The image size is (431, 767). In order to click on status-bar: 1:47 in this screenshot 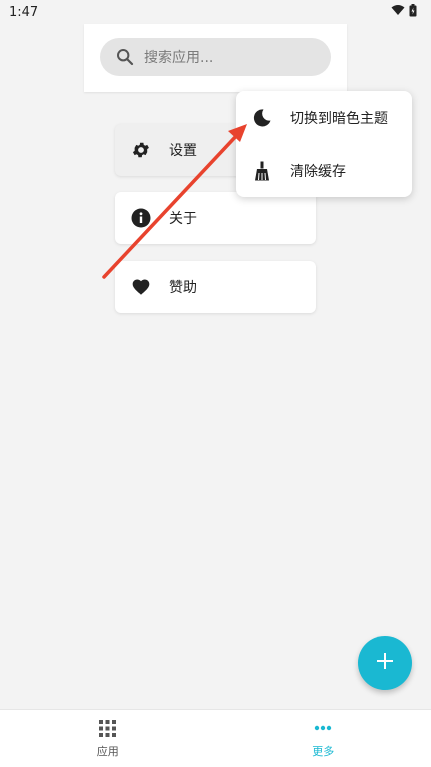, I will do `click(215, 12)`.